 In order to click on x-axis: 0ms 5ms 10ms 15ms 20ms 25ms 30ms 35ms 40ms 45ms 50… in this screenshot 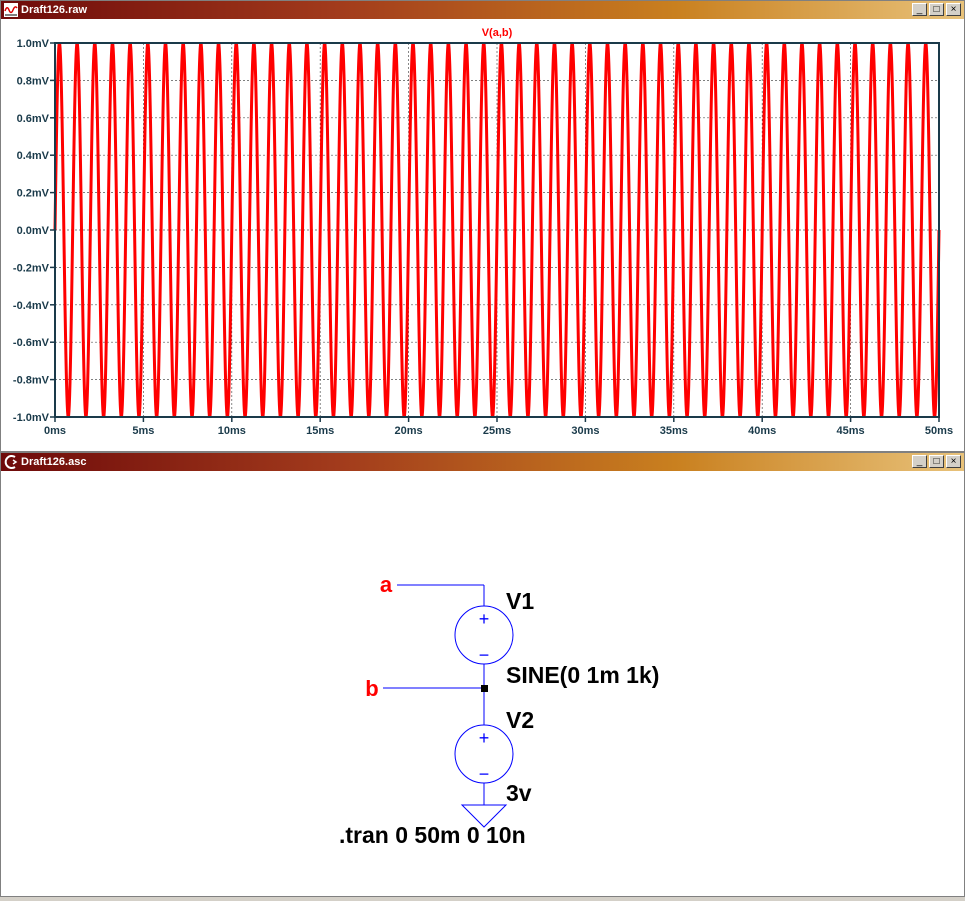, I will do `click(498, 427)`.